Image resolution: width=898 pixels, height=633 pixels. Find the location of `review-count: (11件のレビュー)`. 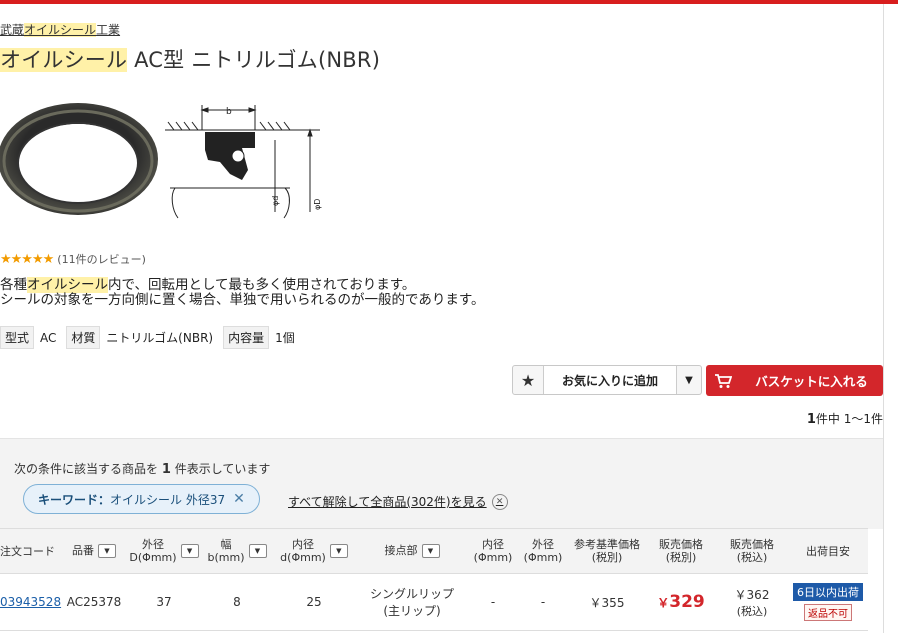

review-count: (11件のレビュー) is located at coordinates (101, 259).